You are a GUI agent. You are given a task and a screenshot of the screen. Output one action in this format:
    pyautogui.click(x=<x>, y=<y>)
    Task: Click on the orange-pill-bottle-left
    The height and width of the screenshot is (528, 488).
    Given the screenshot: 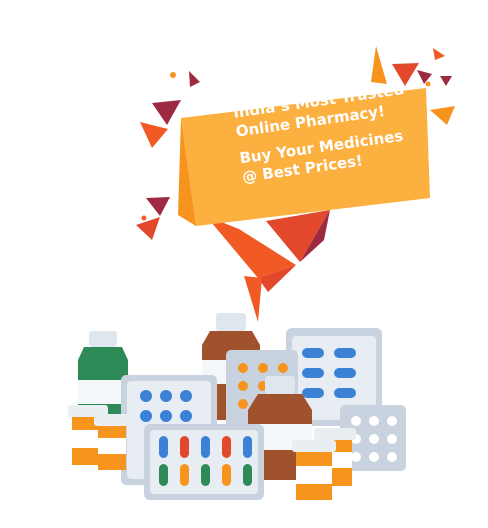 What is the action you would take?
    pyautogui.click(x=99, y=437)
    